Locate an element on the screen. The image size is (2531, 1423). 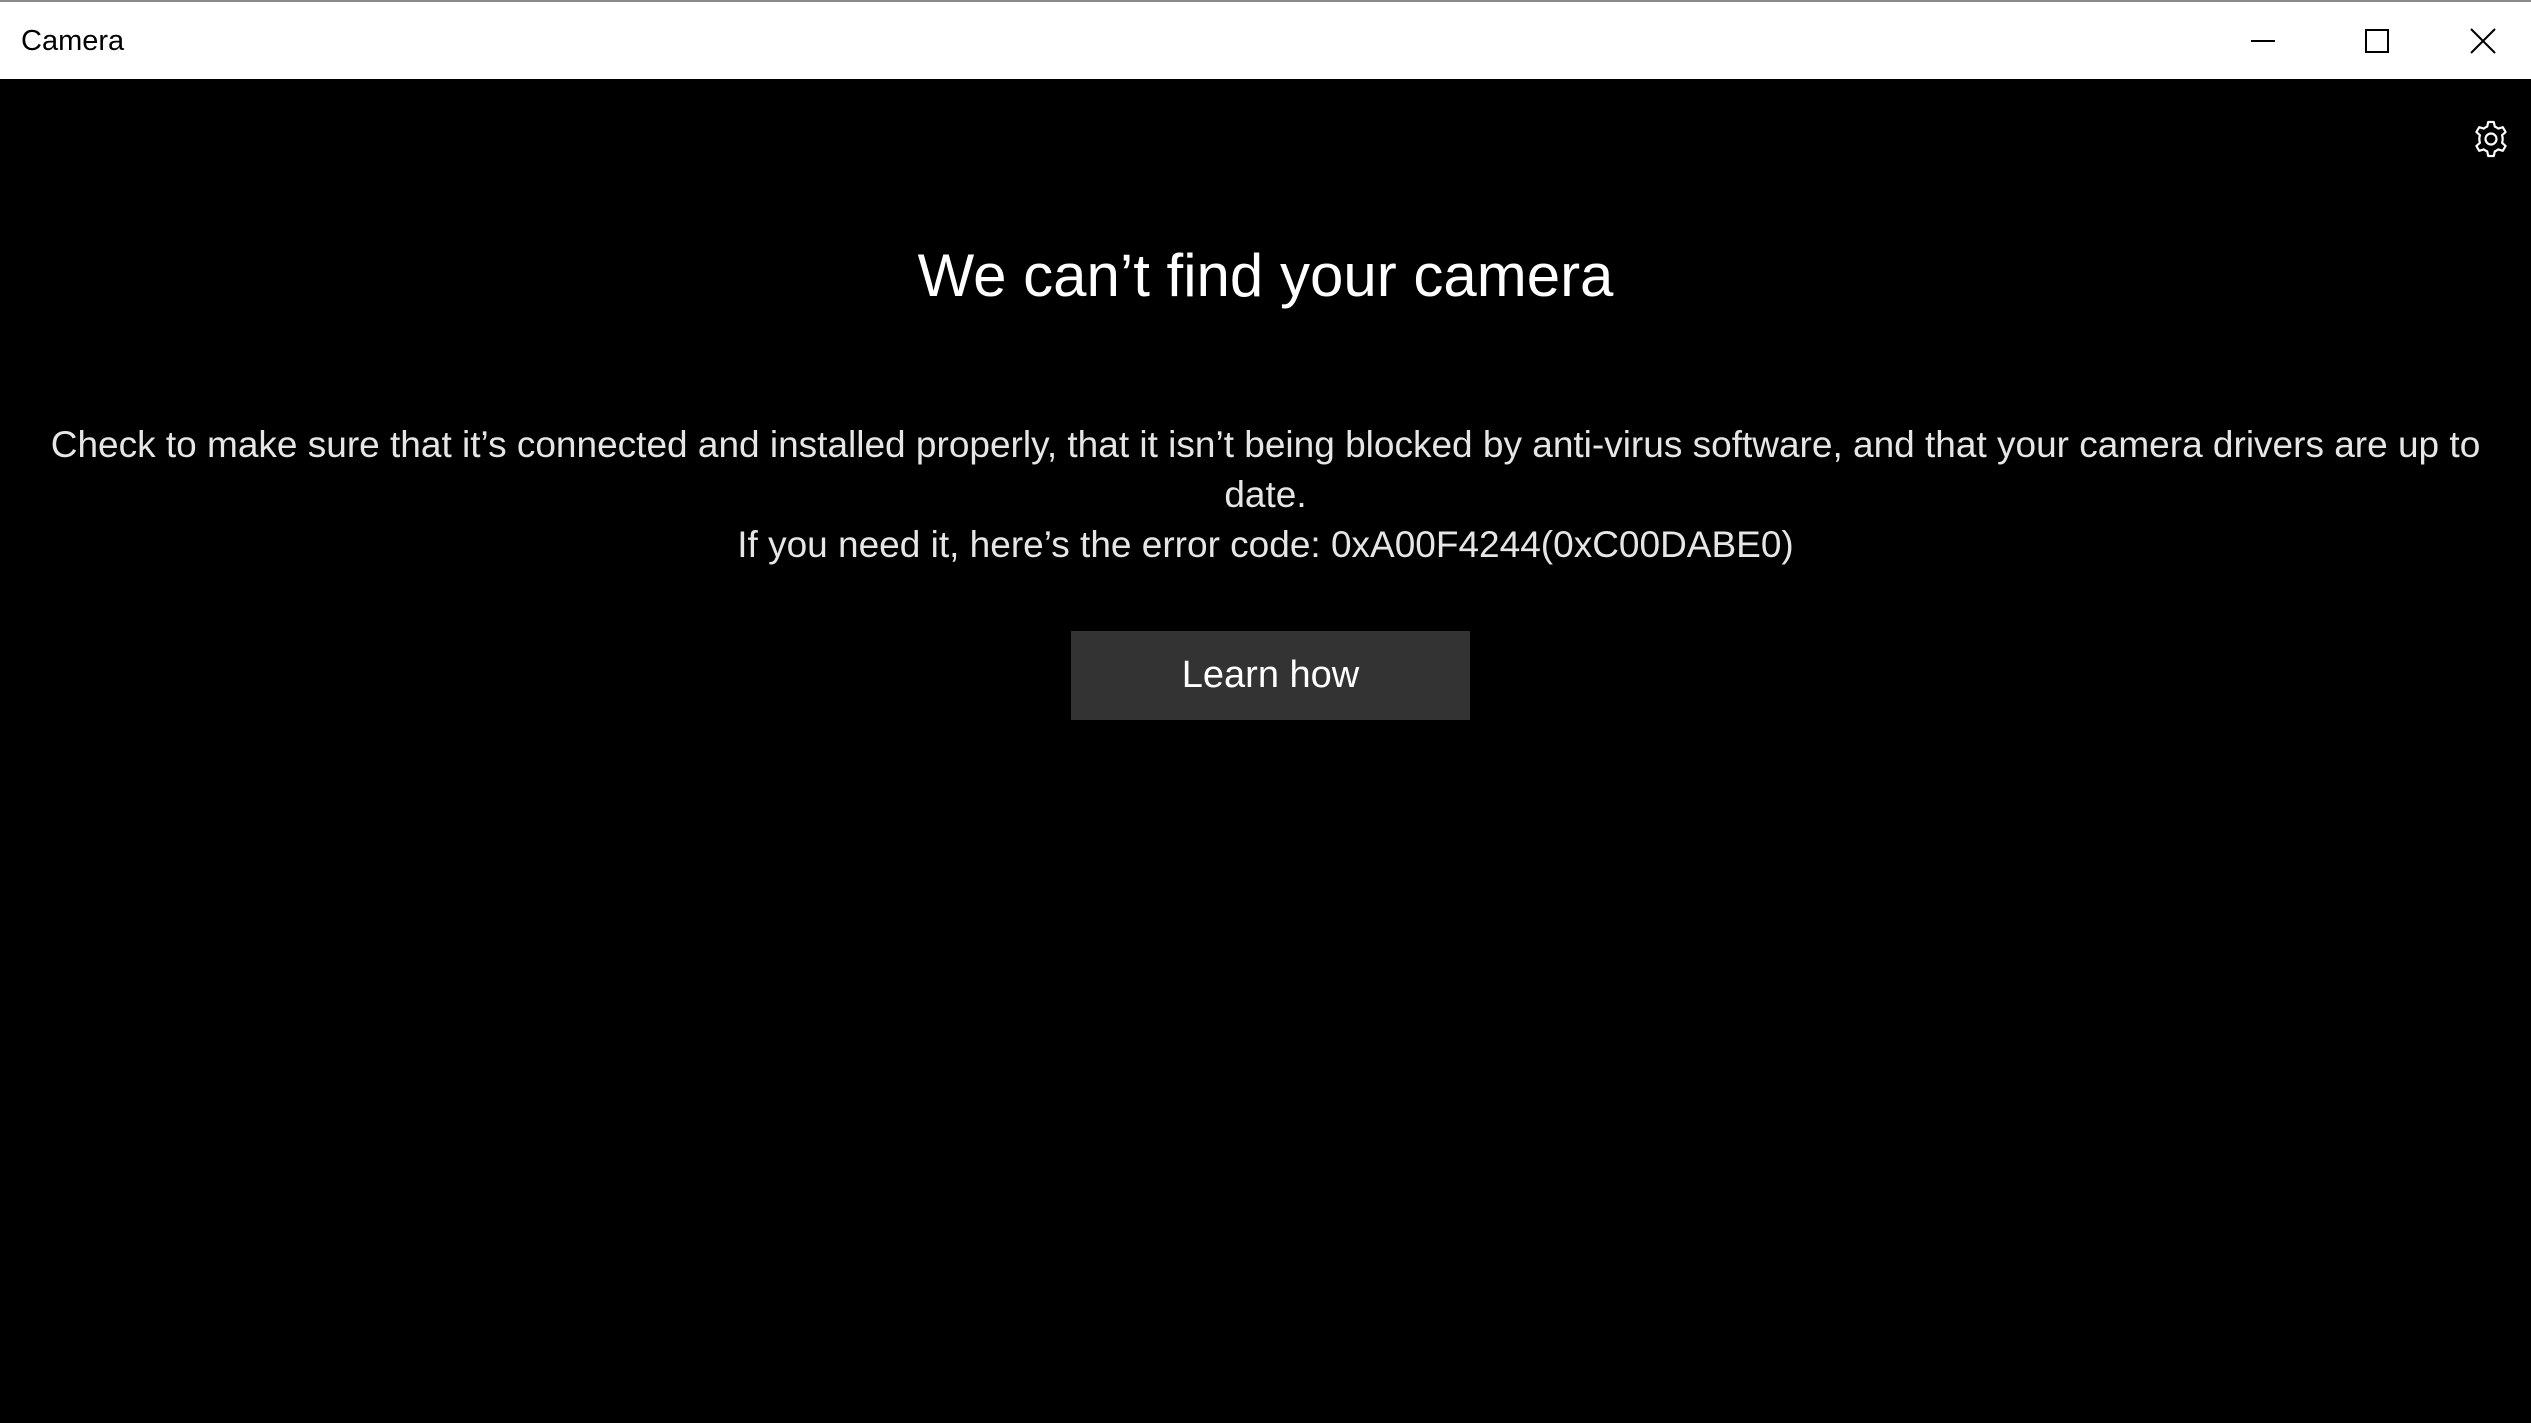
maximize-icon is located at coordinates (2377, 40).